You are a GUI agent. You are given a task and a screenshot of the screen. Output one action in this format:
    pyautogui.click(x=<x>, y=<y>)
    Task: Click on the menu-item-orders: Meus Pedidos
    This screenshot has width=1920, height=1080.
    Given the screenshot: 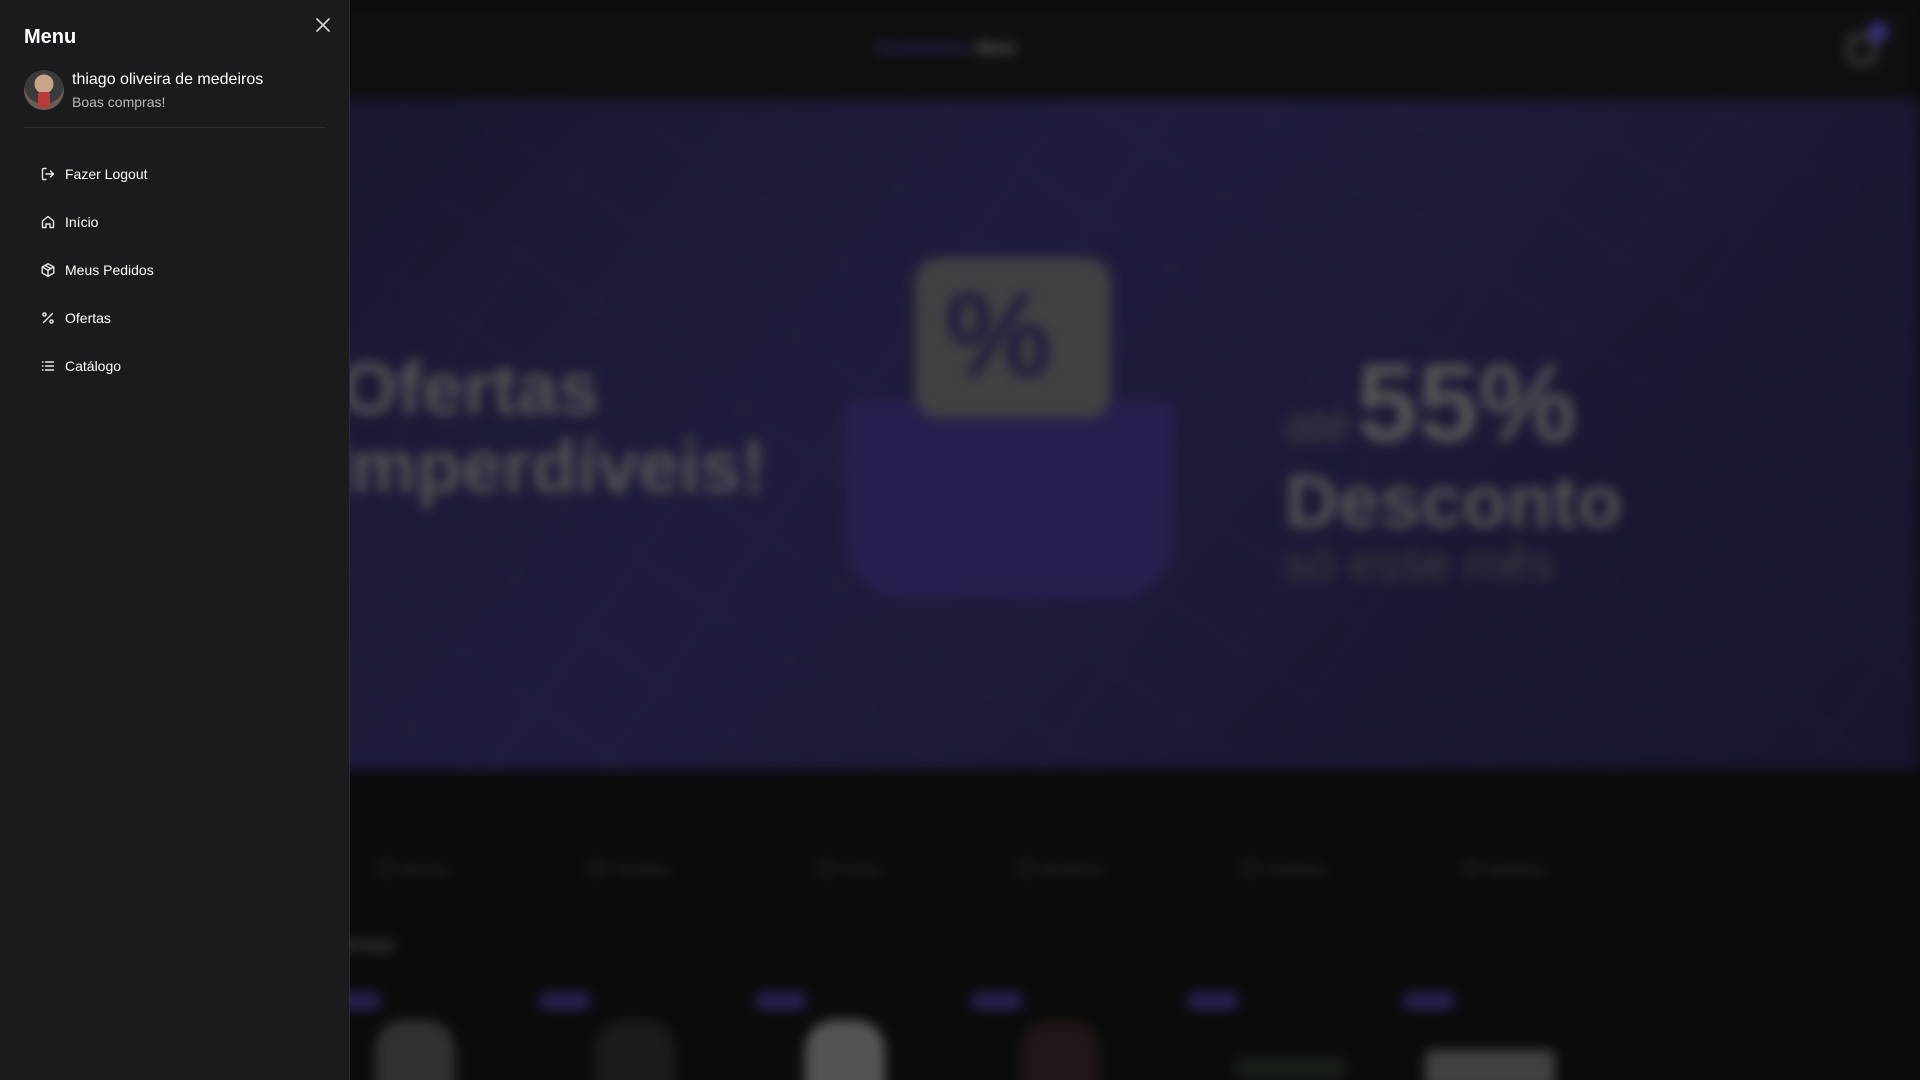 What is the action you would take?
    pyautogui.click(x=178, y=270)
    